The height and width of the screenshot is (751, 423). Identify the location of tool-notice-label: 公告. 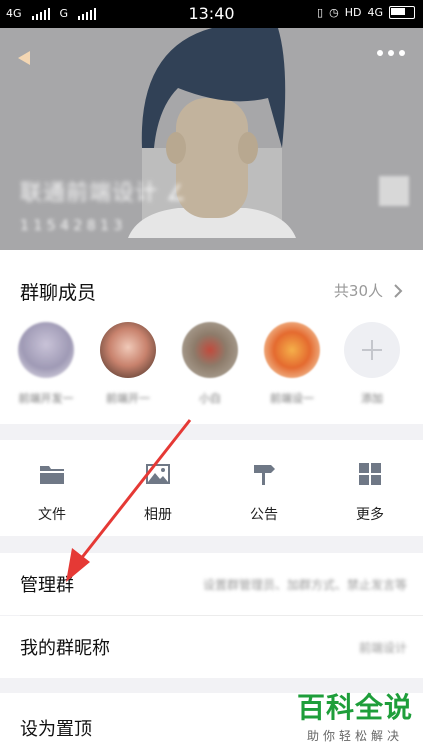
(264, 515).